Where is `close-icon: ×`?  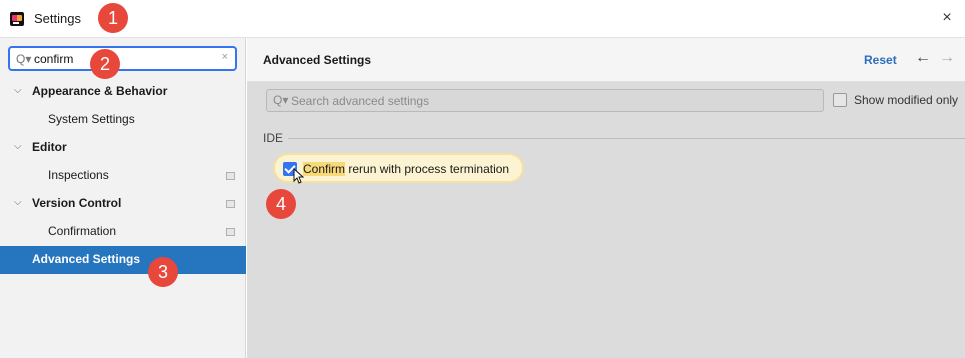 close-icon: × is located at coordinates (947, 18).